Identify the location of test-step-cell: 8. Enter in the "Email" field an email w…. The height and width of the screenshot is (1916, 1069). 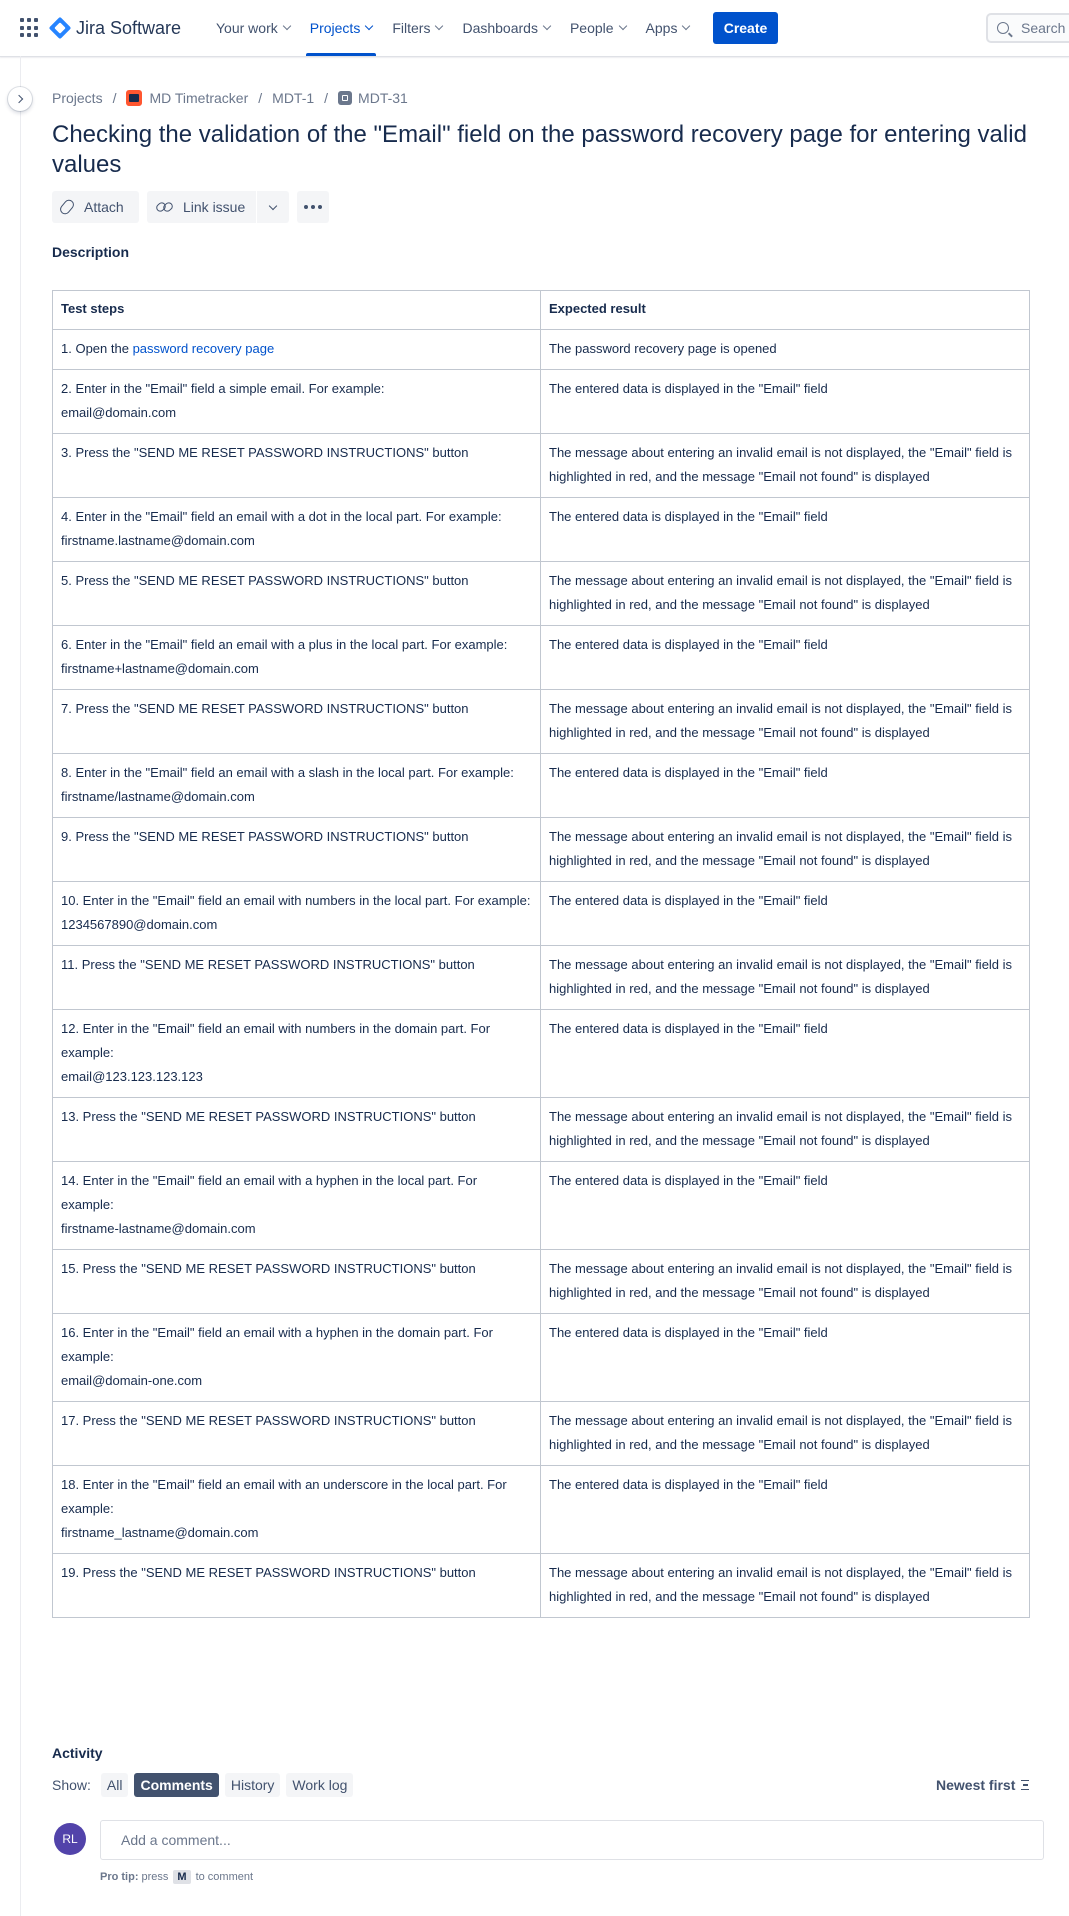
(296, 785).